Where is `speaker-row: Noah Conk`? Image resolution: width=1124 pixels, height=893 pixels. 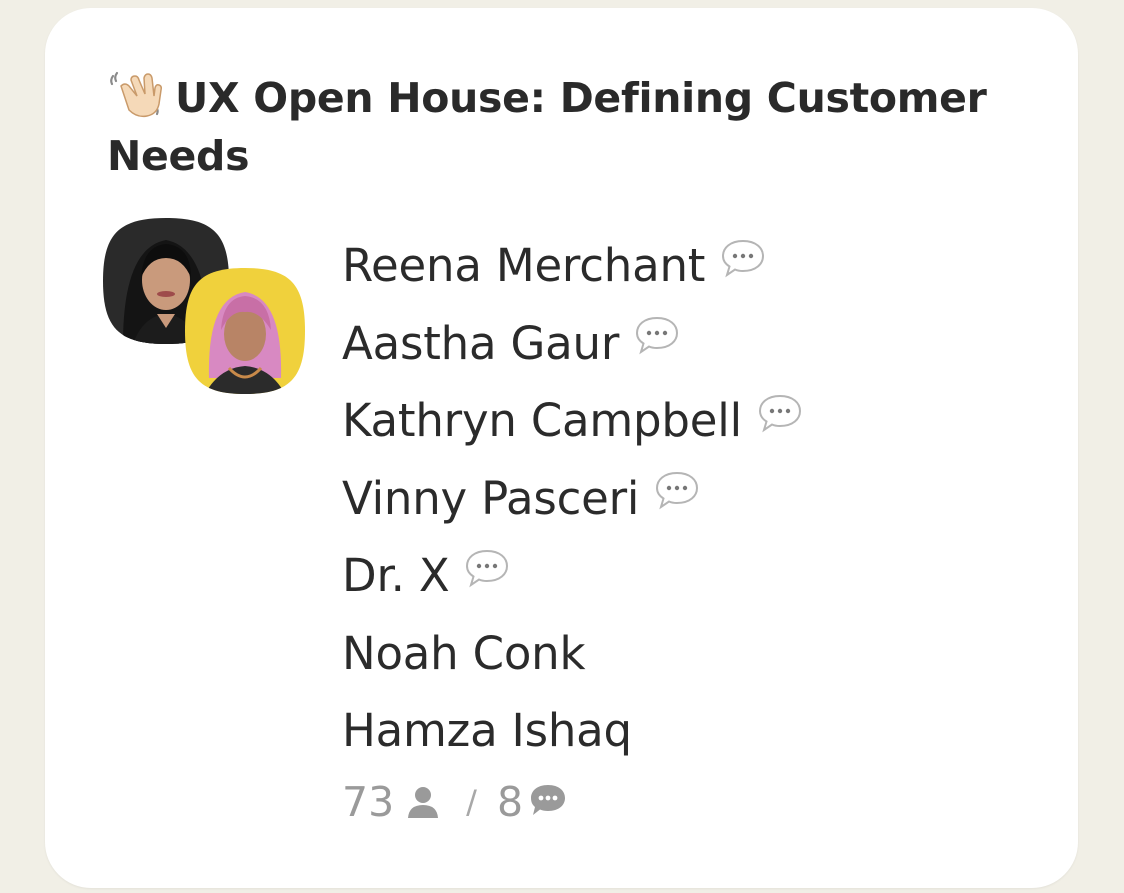 speaker-row: Noah Conk is located at coordinates (573, 654).